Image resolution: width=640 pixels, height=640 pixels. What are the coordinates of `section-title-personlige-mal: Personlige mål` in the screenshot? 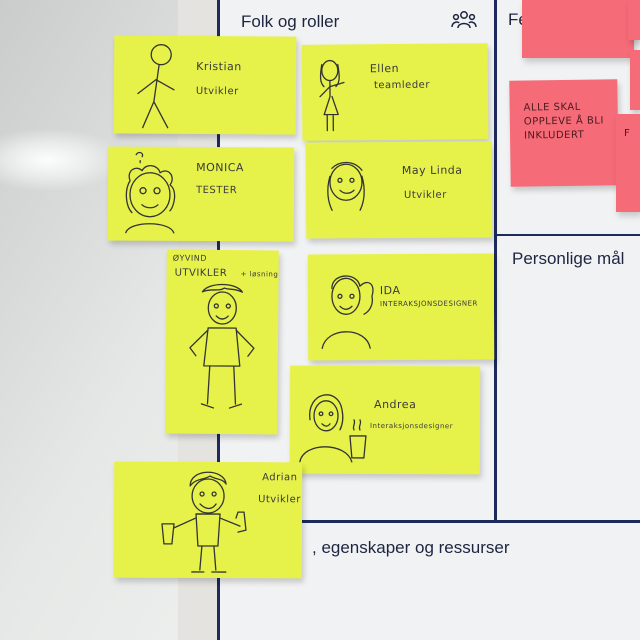 It's located at (568, 258).